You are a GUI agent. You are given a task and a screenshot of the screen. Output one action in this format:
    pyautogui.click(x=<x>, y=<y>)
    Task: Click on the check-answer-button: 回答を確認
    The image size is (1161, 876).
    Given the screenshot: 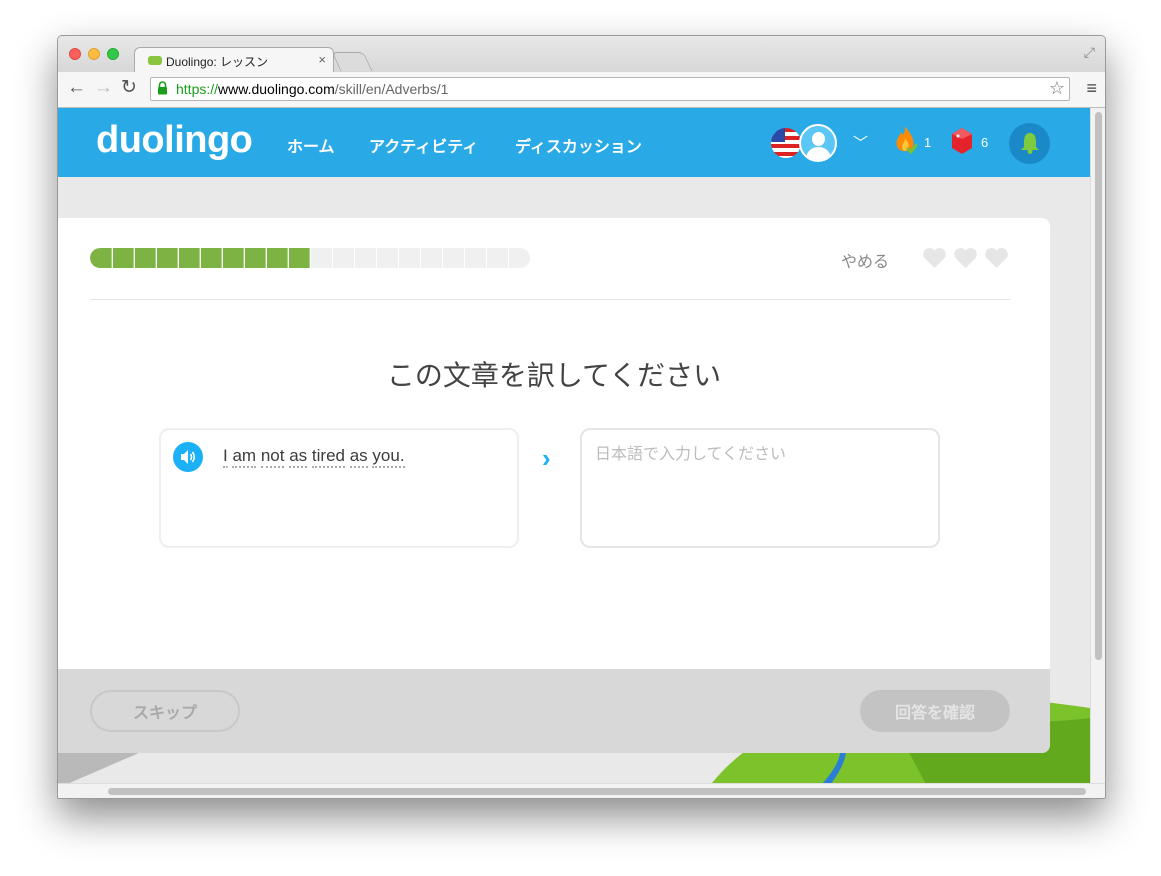 What is the action you would take?
    pyautogui.click(x=935, y=711)
    